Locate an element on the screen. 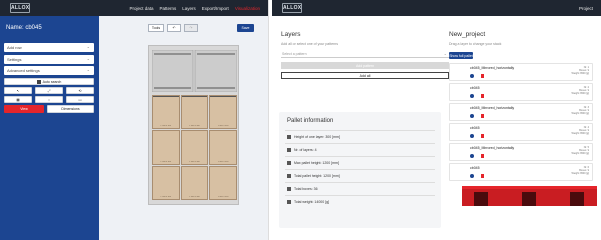  settings-select: Settings ⌄ is located at coordinates (49, 59).